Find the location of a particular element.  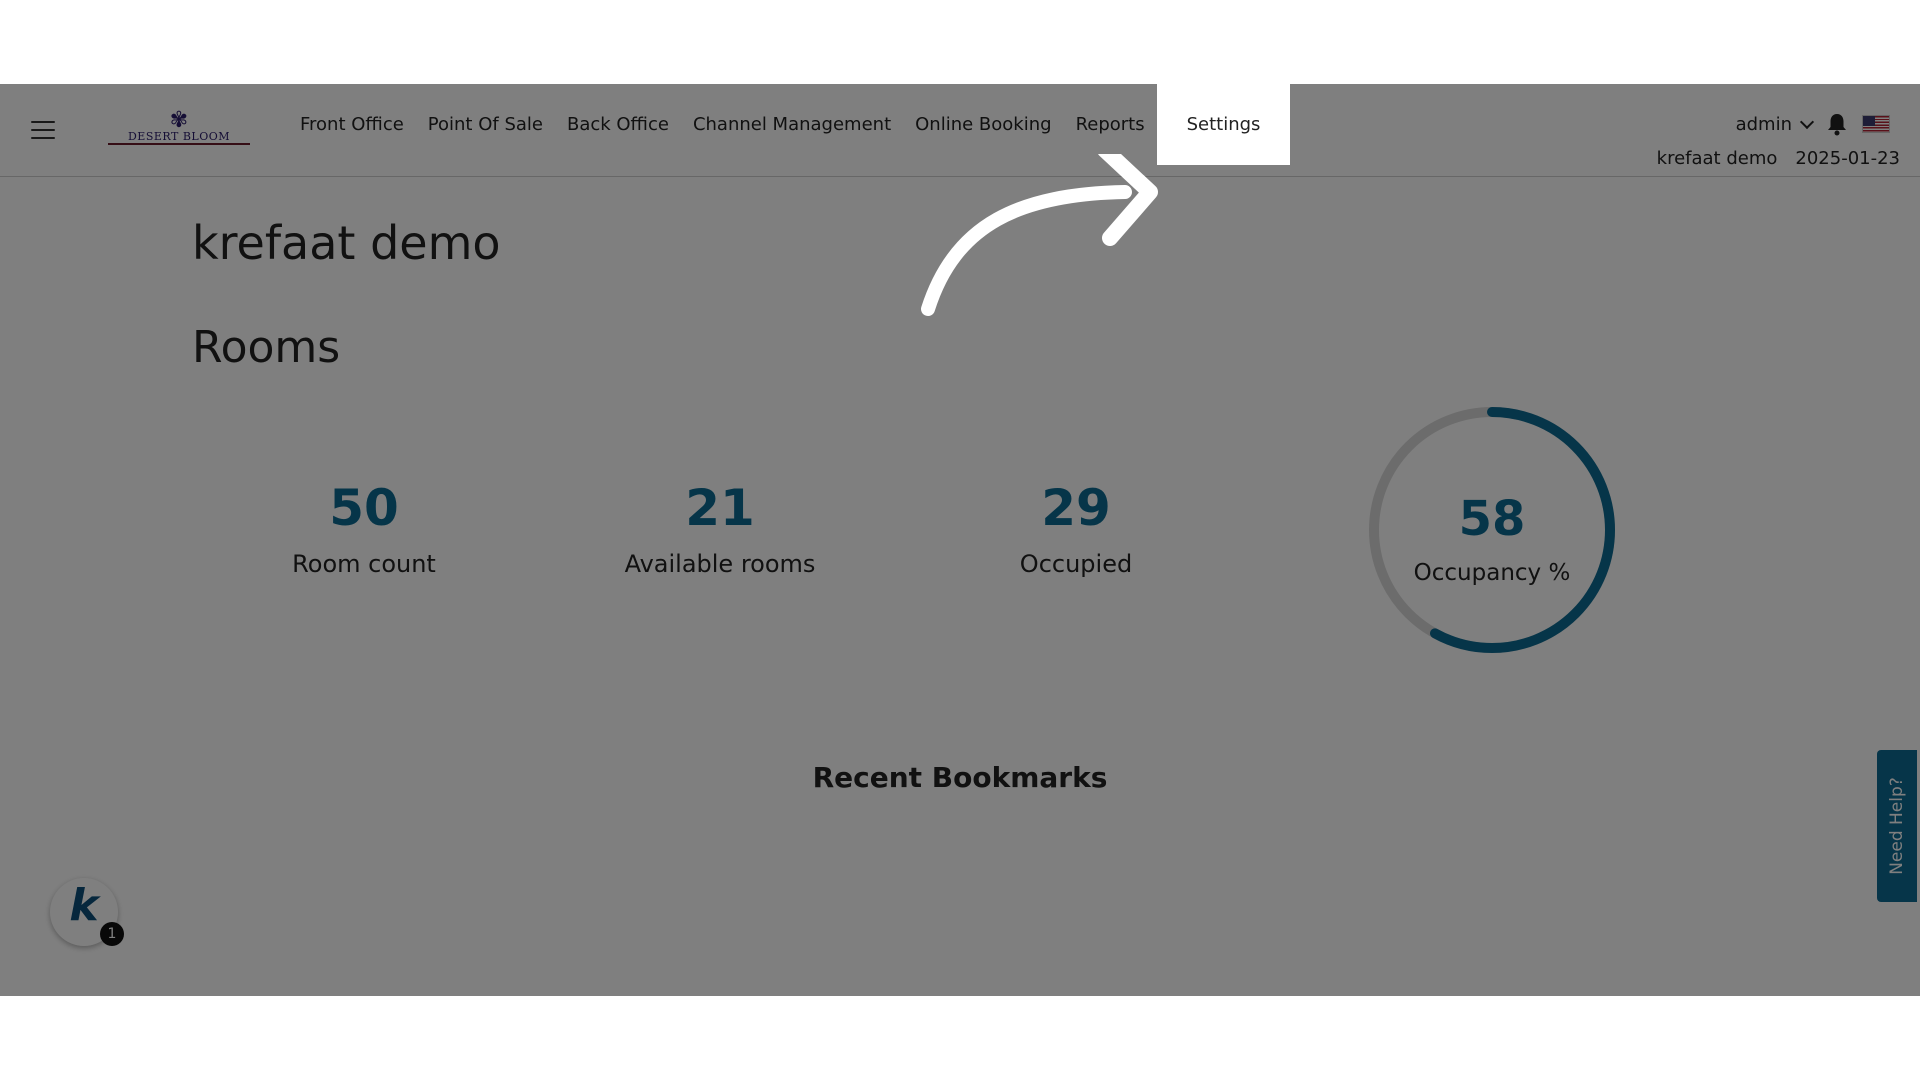

user-area: admin is located at coordinates (1813, 124).